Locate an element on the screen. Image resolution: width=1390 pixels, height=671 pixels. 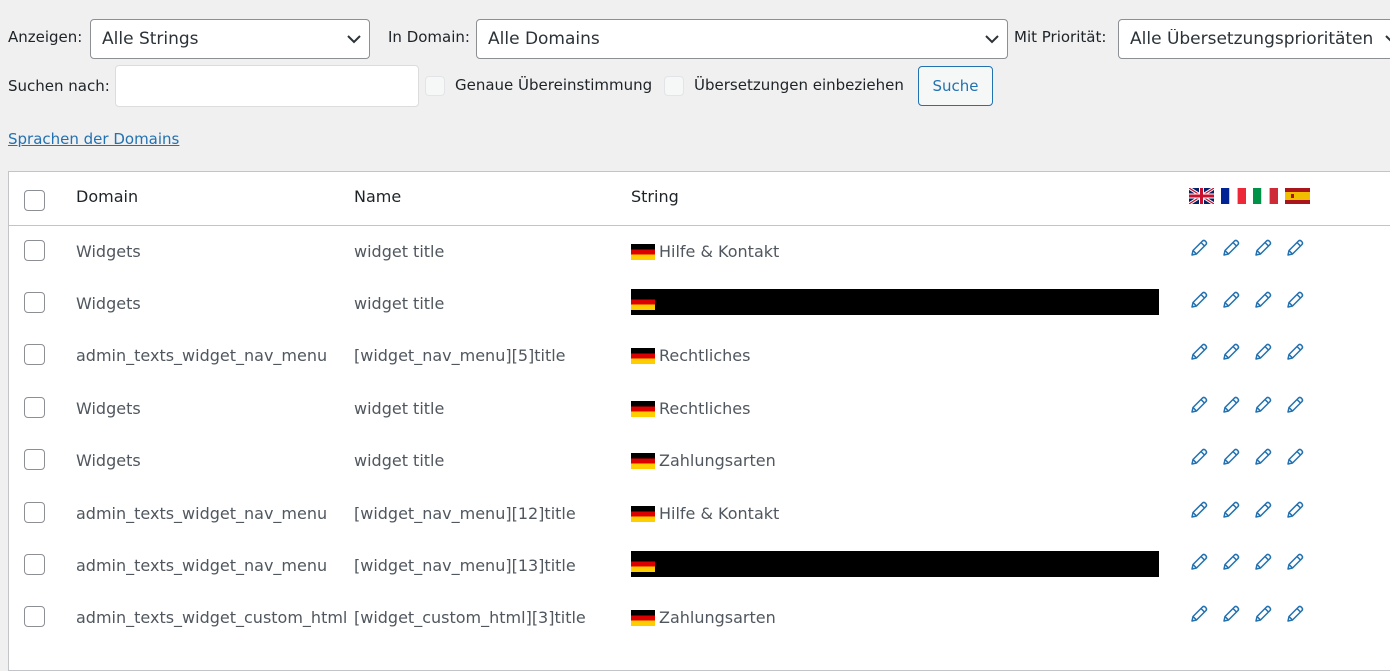
redacted-string is located at coordinates (895, 302).